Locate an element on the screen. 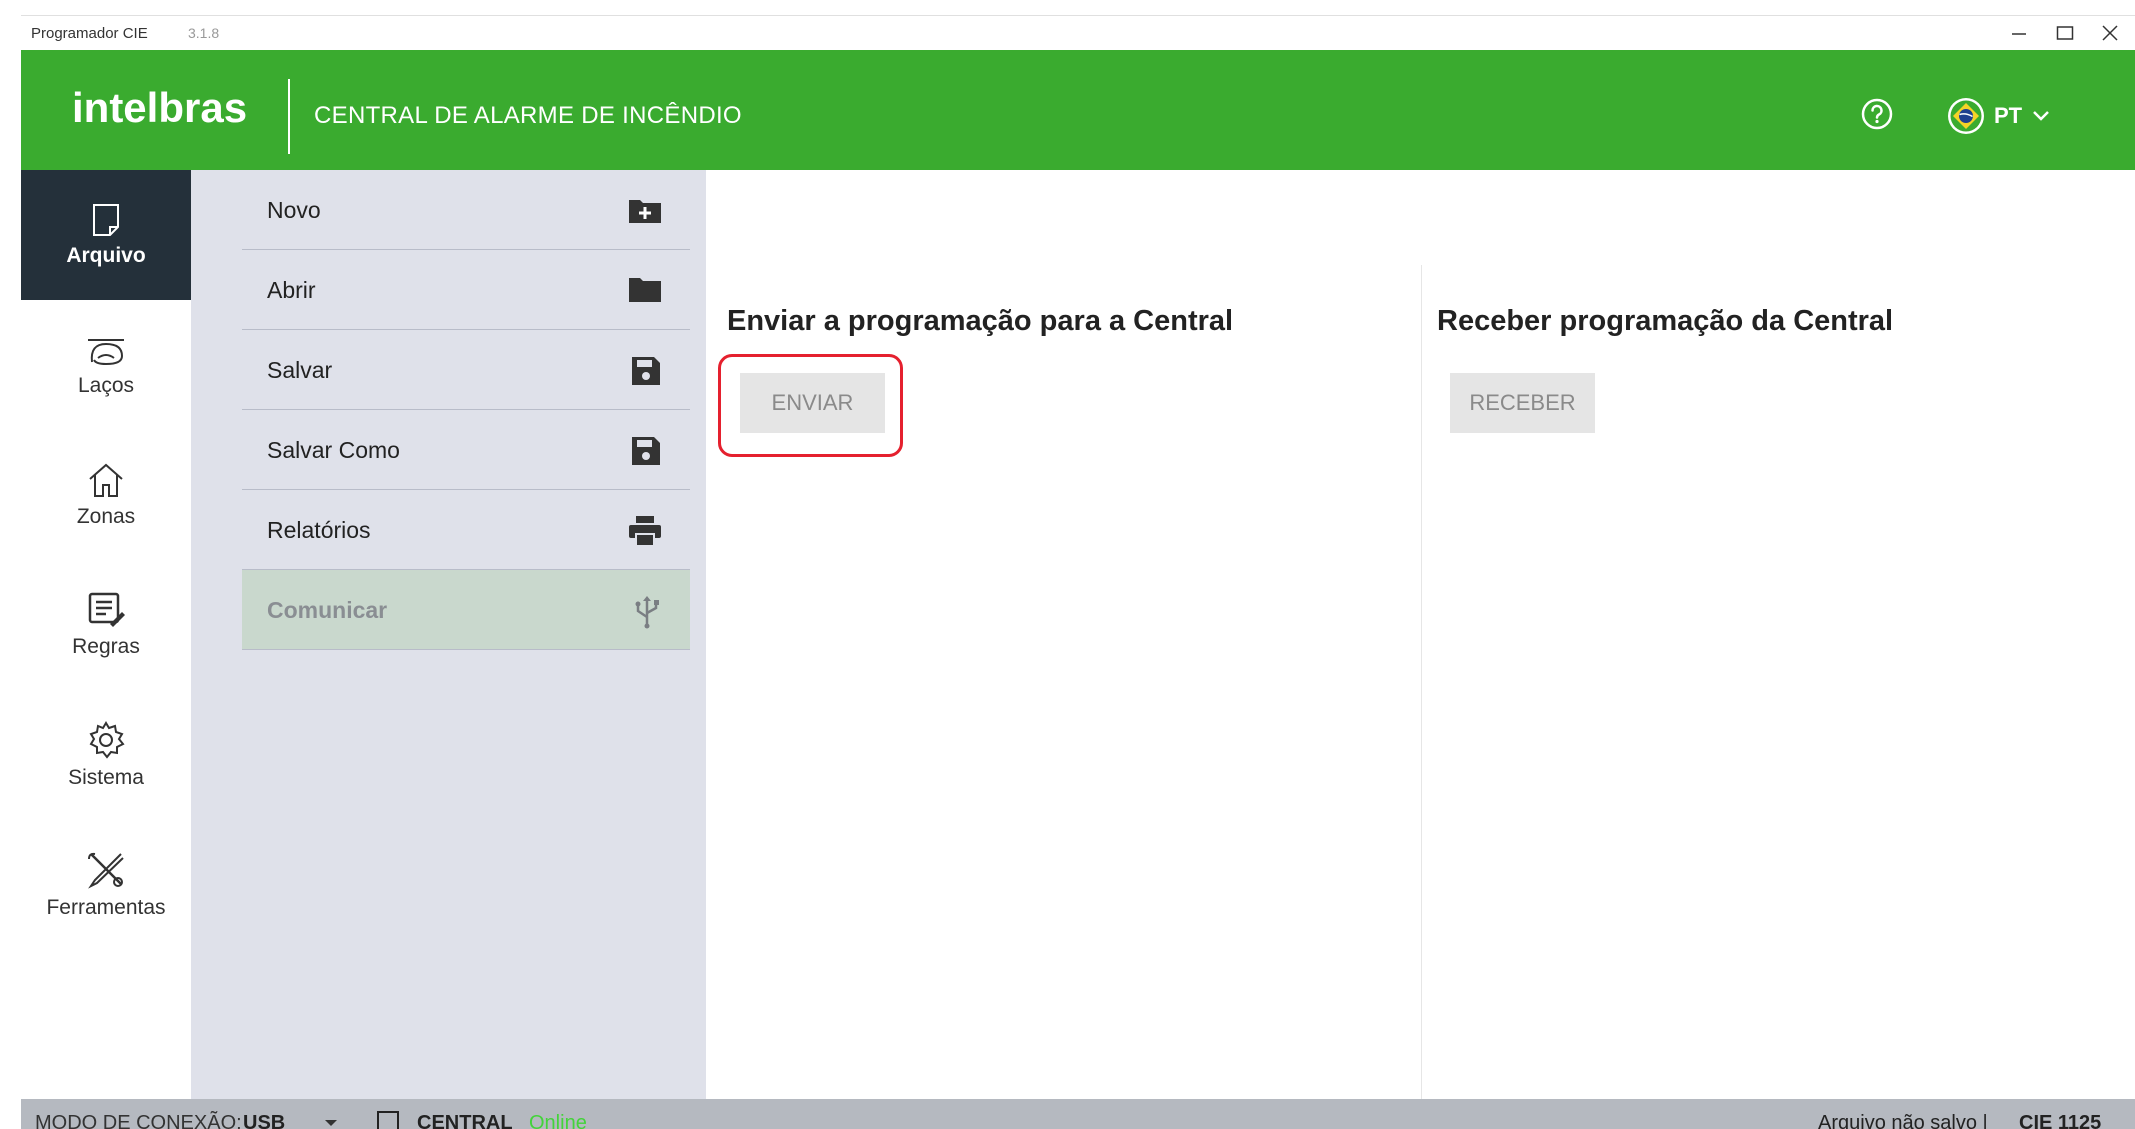 This screenshot has width=2135, height=1129. gear-icon is located at coordinates (107, 740).